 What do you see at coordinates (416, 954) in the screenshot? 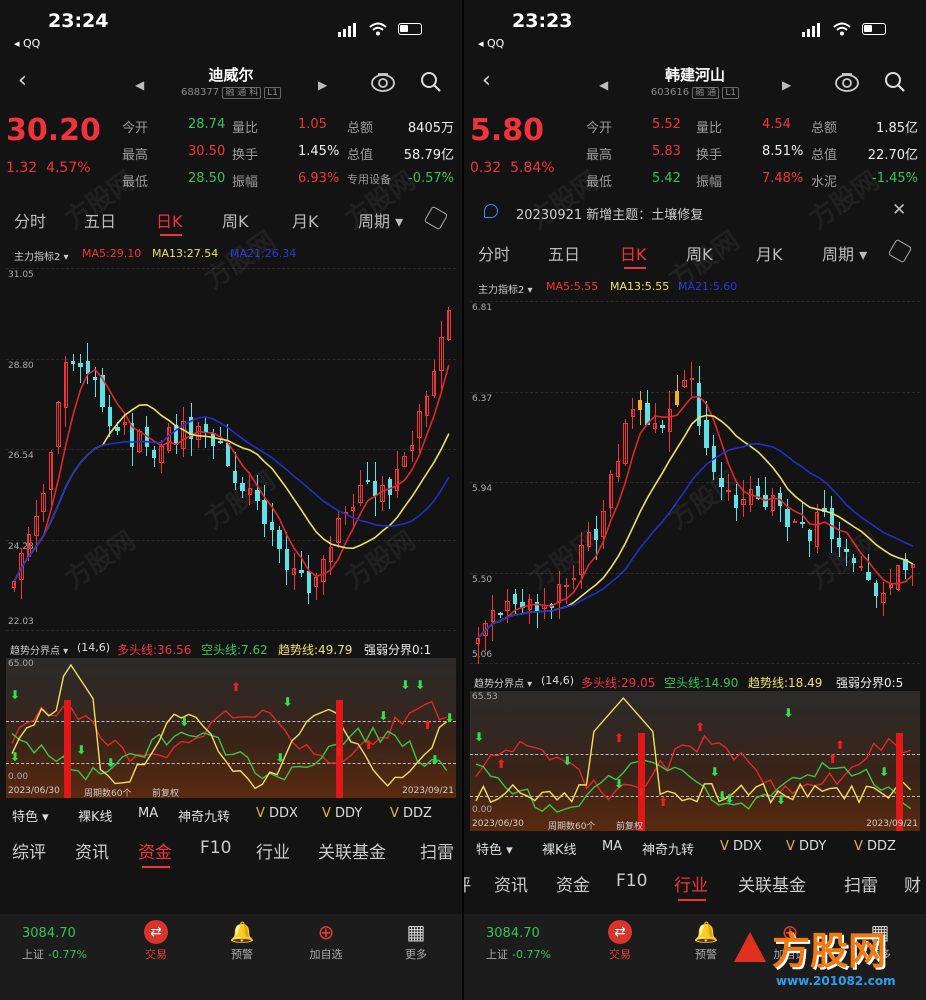
I see `dock-label: 更多` at bounding box center [416, 954].